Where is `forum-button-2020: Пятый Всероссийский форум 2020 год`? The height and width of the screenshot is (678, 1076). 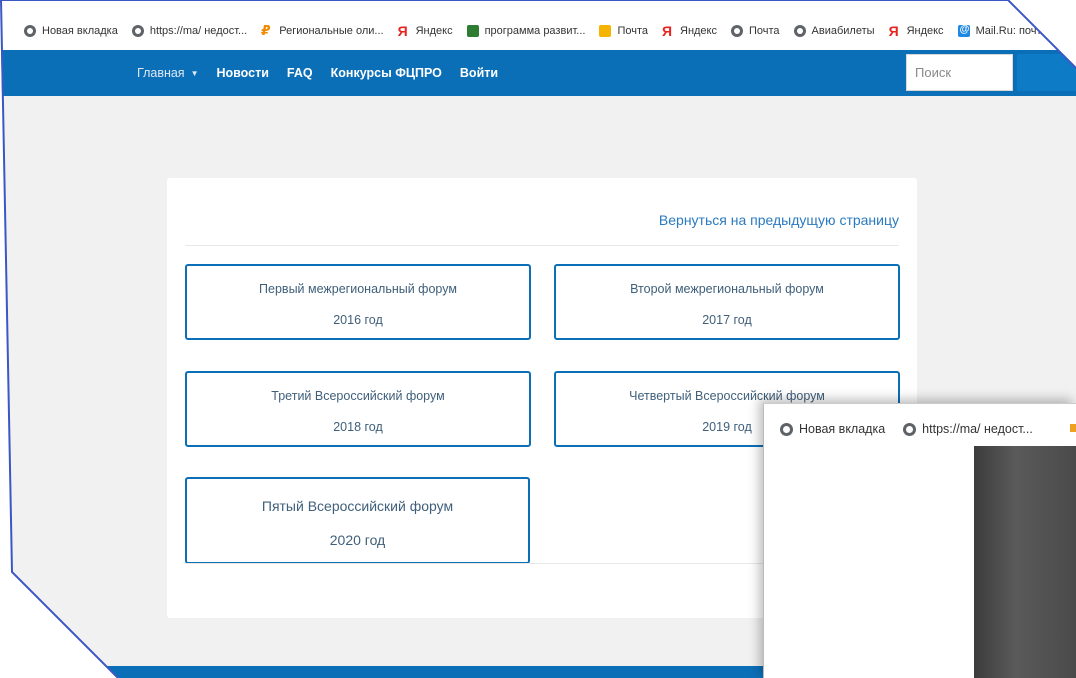 forum-button-2020: Пятый Всероссийский форум 2020 год is located at coordinates (357, 520).